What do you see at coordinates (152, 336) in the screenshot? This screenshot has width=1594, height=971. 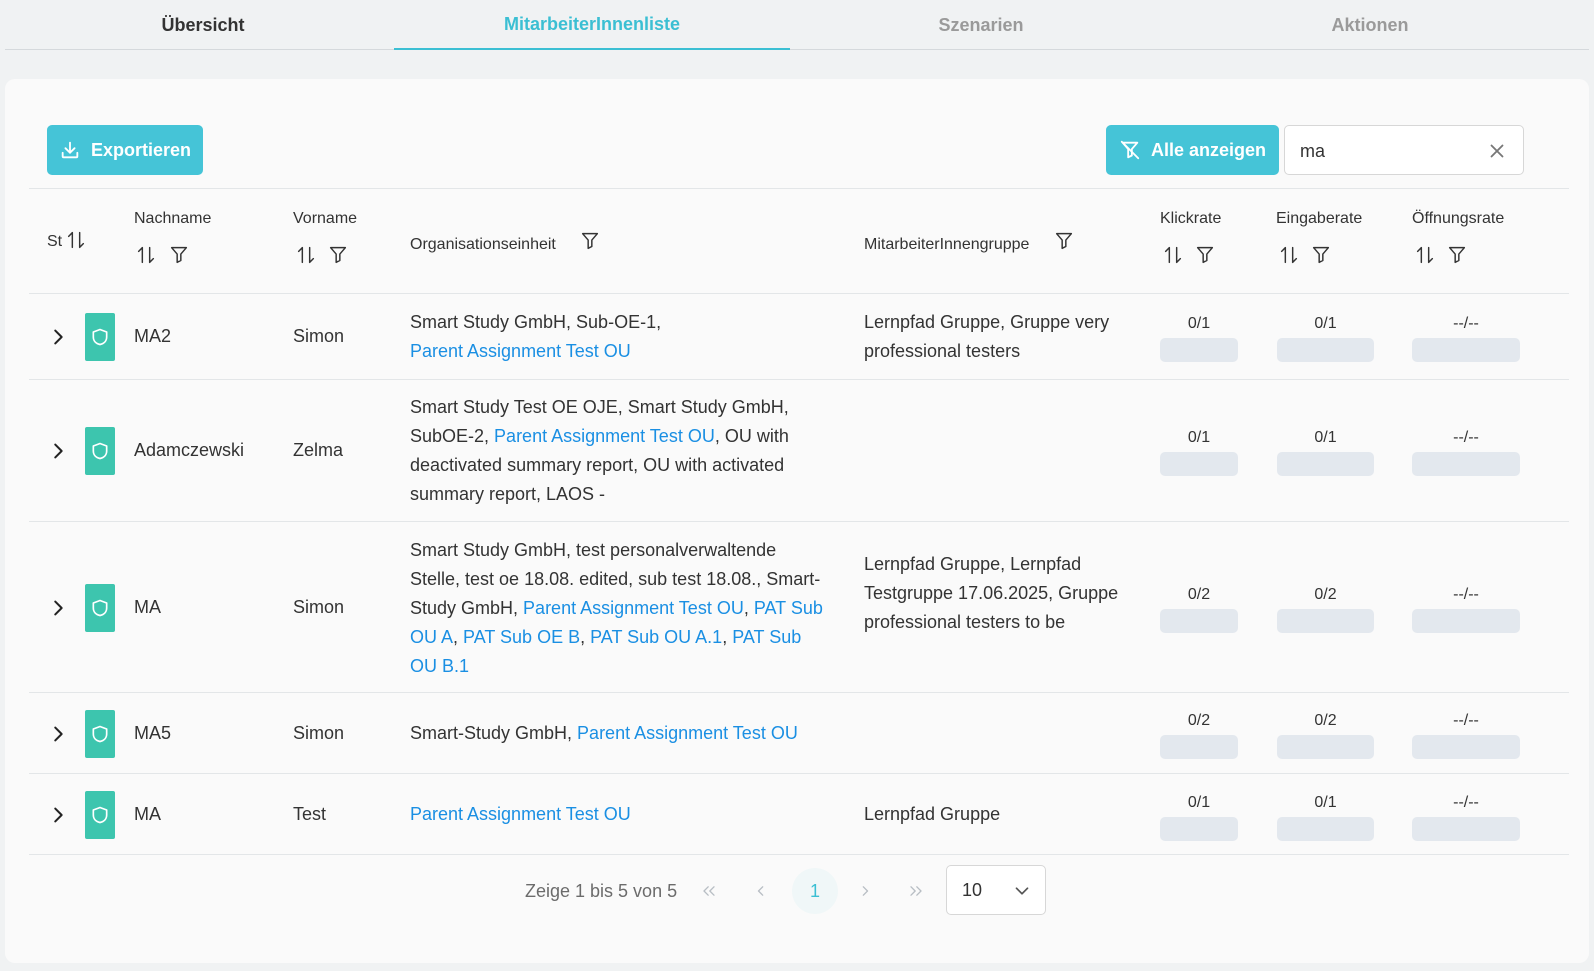 I see `lastname-link: MA2` at bounding box center [152, 336].